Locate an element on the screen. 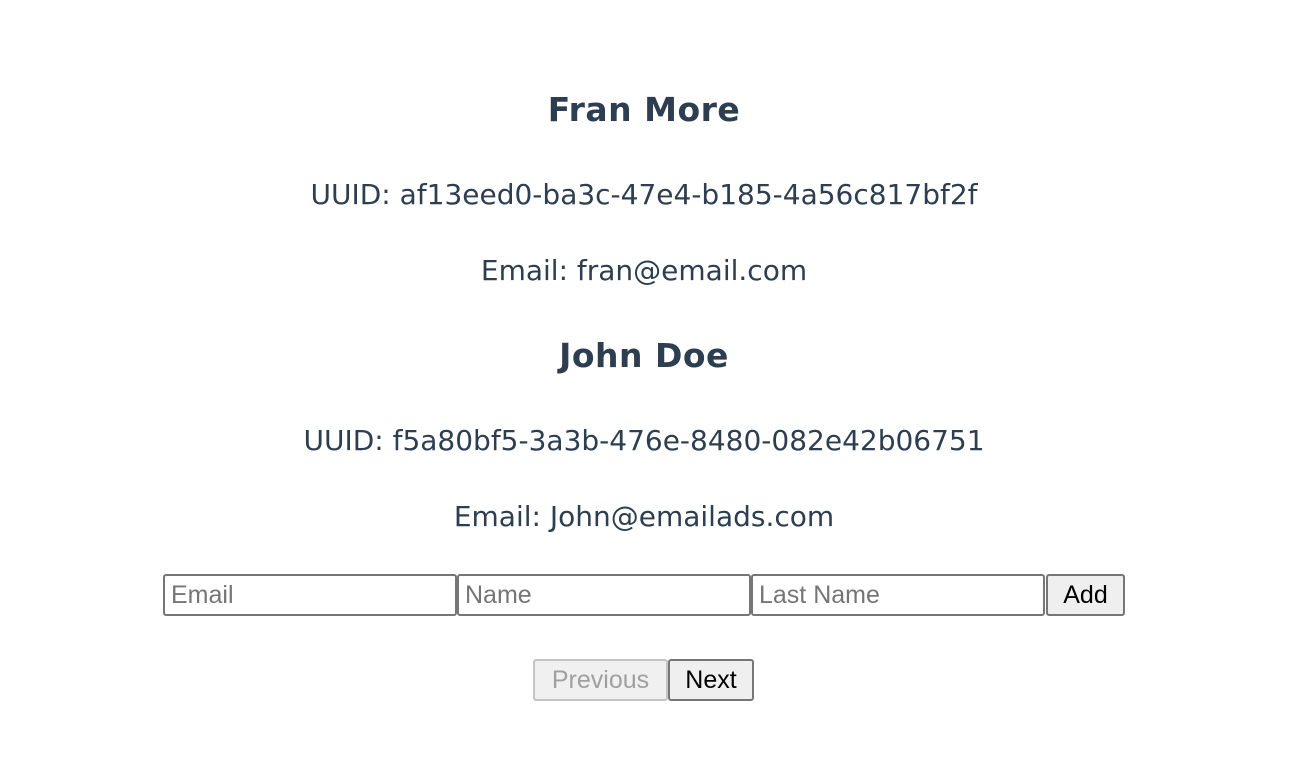 This screenshot has width=1306, height=778. pagination: Previous Next is located at coordinates (643, 680).